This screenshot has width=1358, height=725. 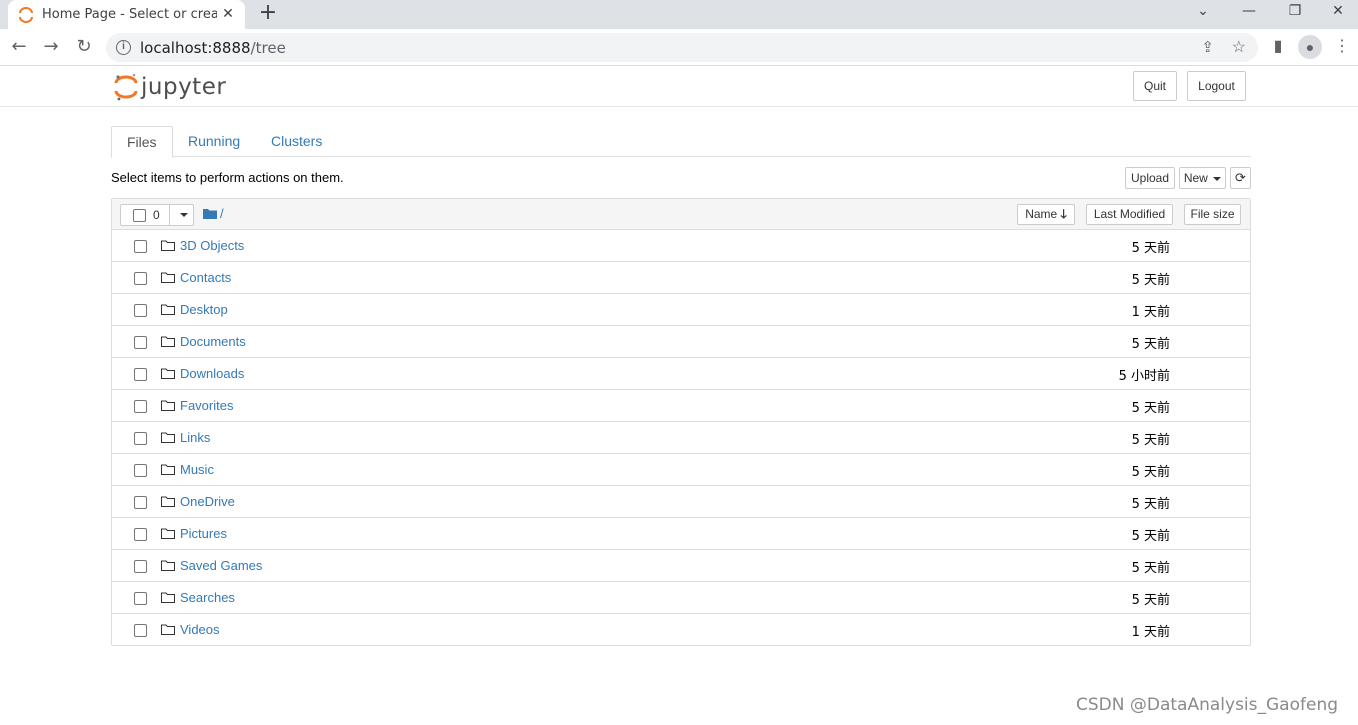 What do you see at coordinates (207, 501) in the screenshot?
I see `file-name-link: OneDrive` at bounding box center [207, 501].